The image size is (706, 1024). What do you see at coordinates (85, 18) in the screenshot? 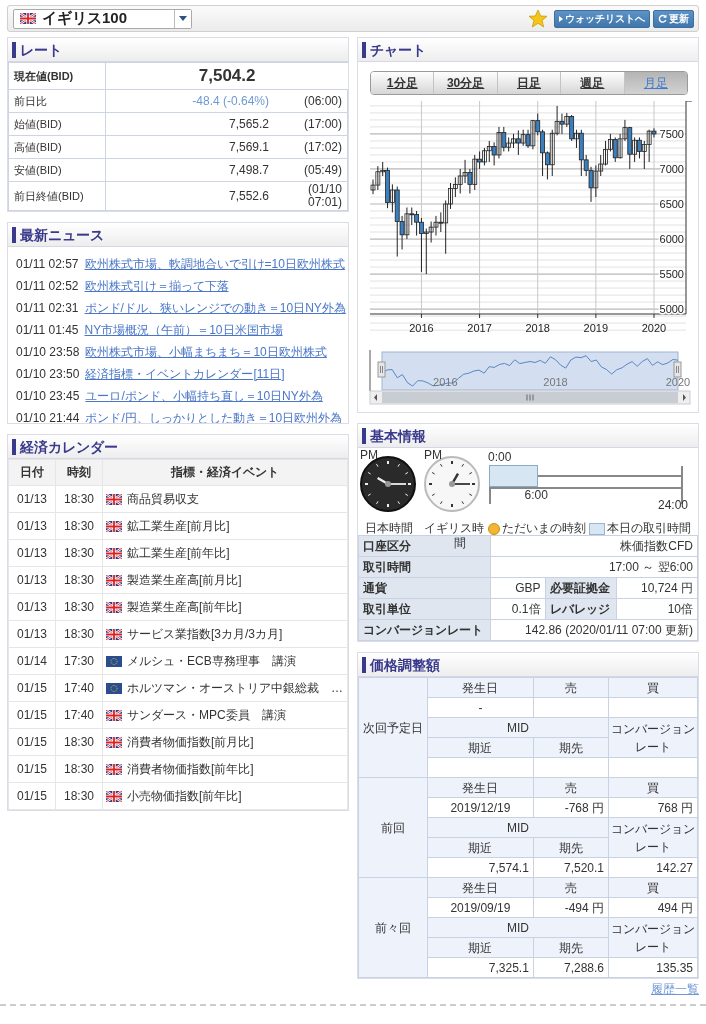
I see `instrument-name: イギリス100` at bounding box center [85, 18].